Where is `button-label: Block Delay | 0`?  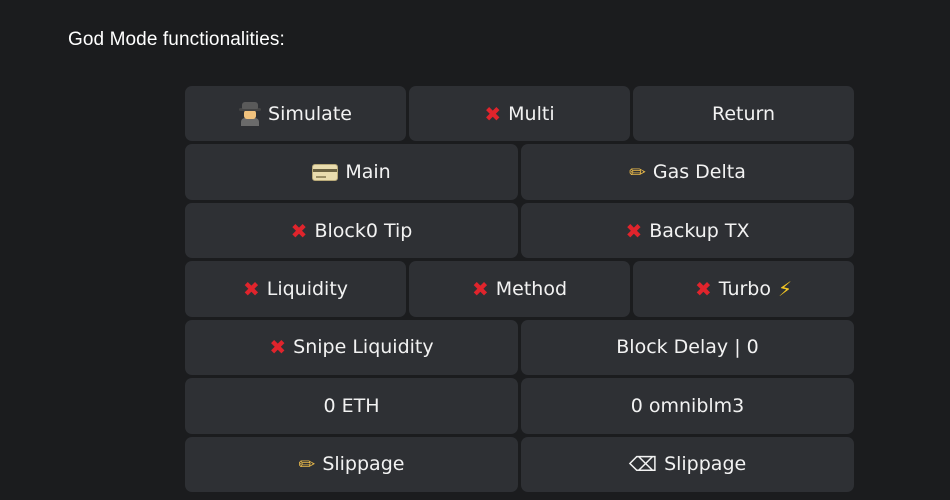 button-label: Block Delay | 0 is located at coordinates (687, 347).